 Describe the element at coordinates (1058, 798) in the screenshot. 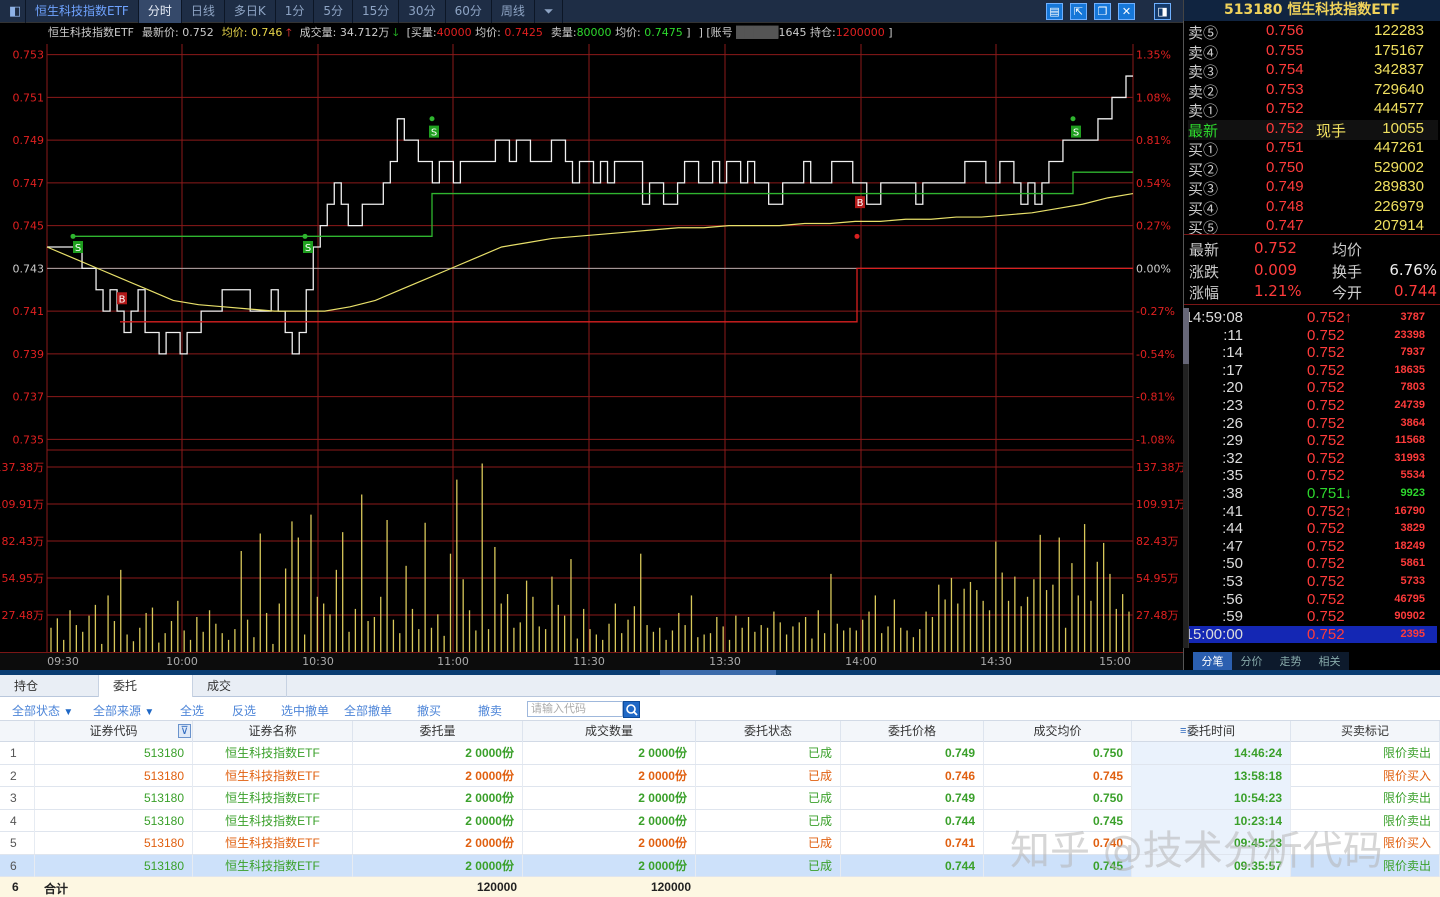

I see `fill-avg-price: 0.750` at that location.